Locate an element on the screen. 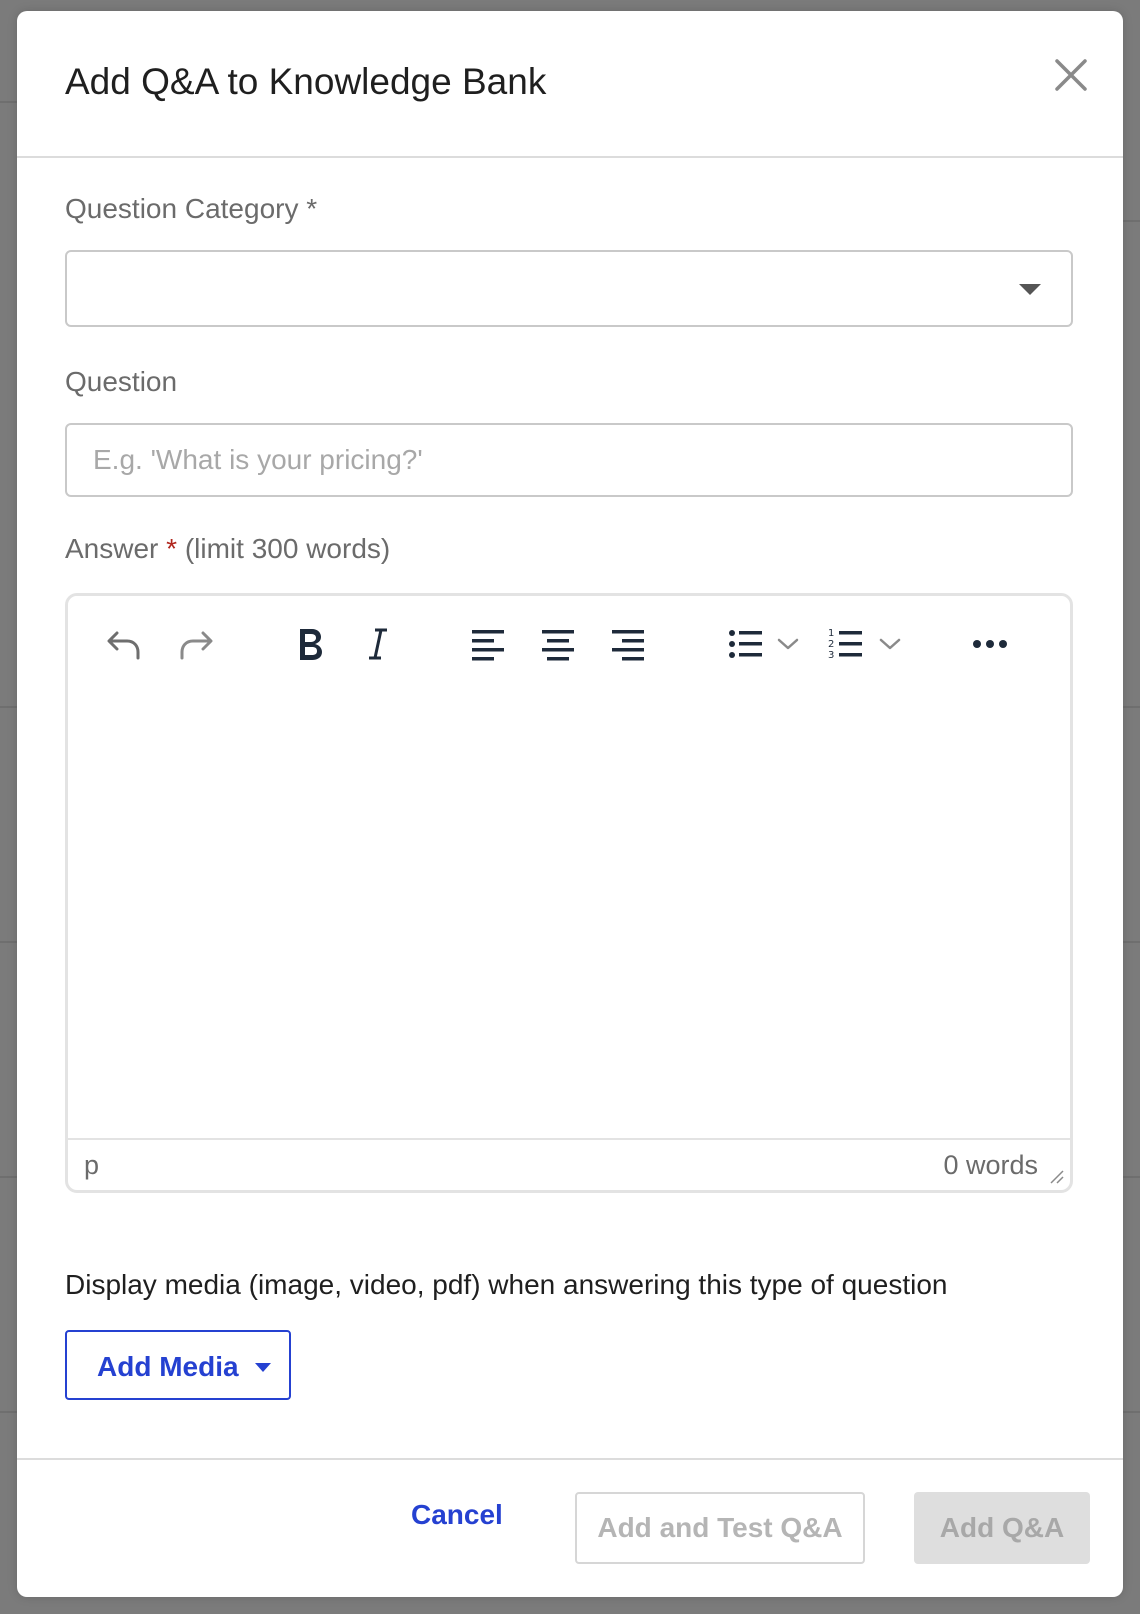 Image resolution: width=1140 pixels, height=1614 pixels. align-left-button is located at coordinates (488, 644).